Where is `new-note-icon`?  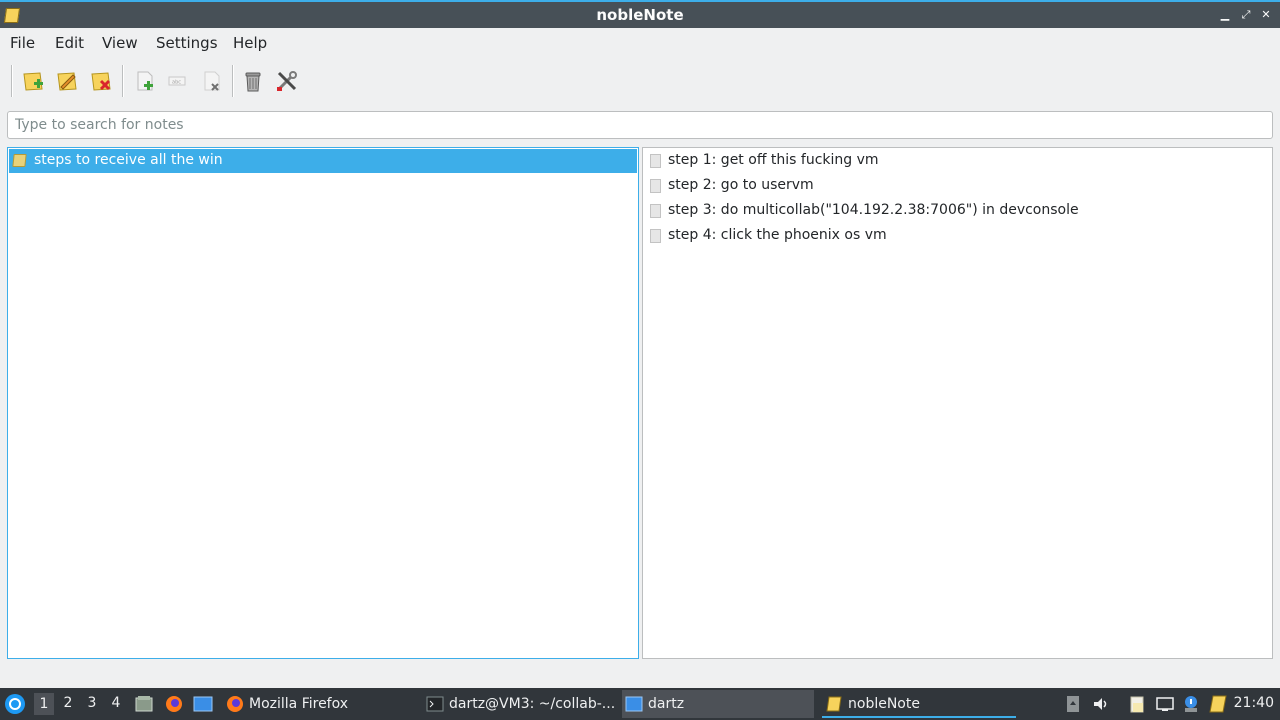 new-note-icon is located at coordinates (144, 81).